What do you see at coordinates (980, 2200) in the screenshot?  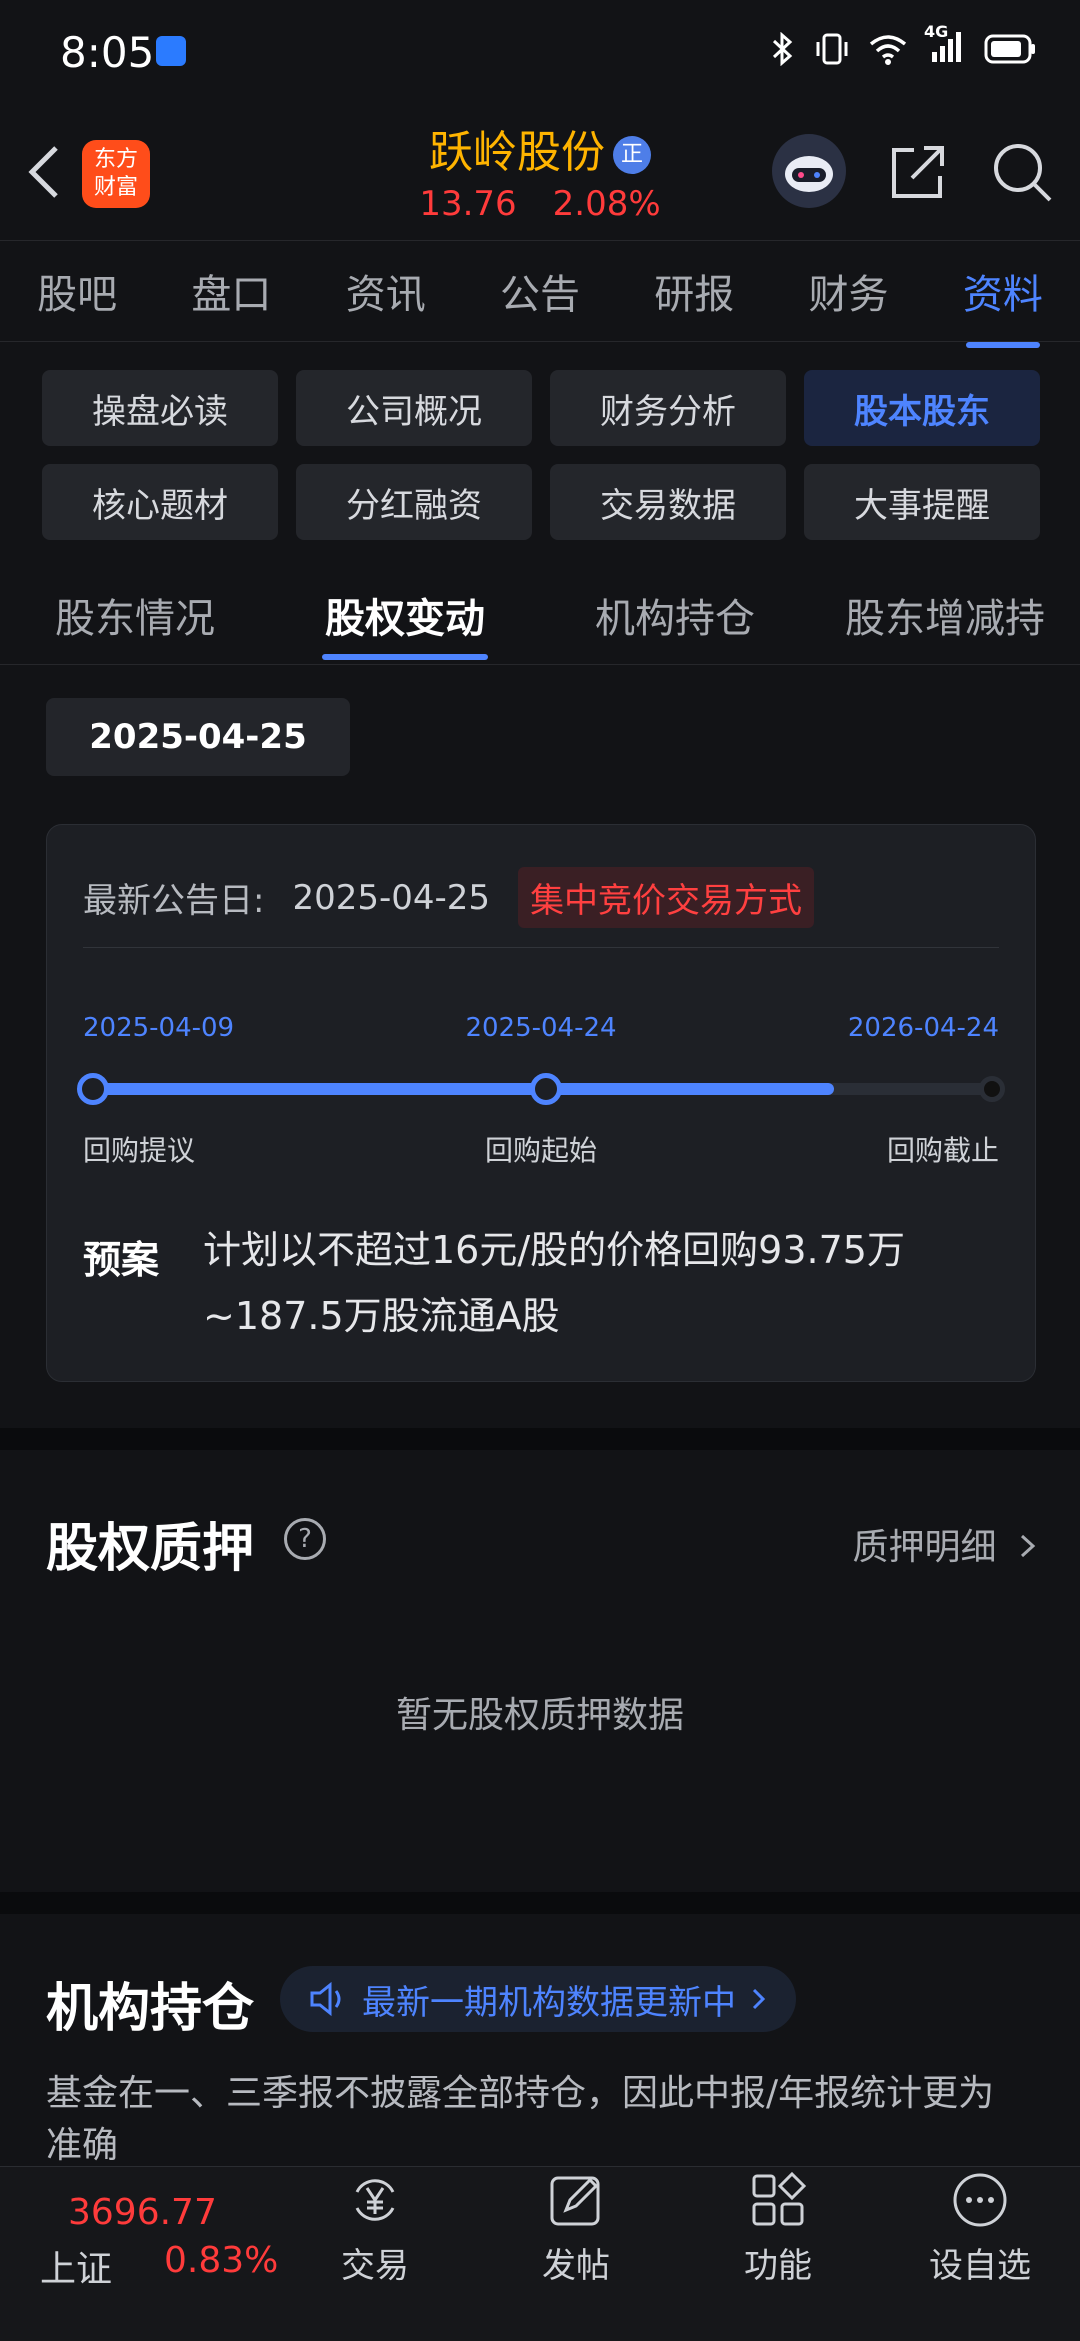 I see `more-circle-icon` at bounding box center [980, 2200].